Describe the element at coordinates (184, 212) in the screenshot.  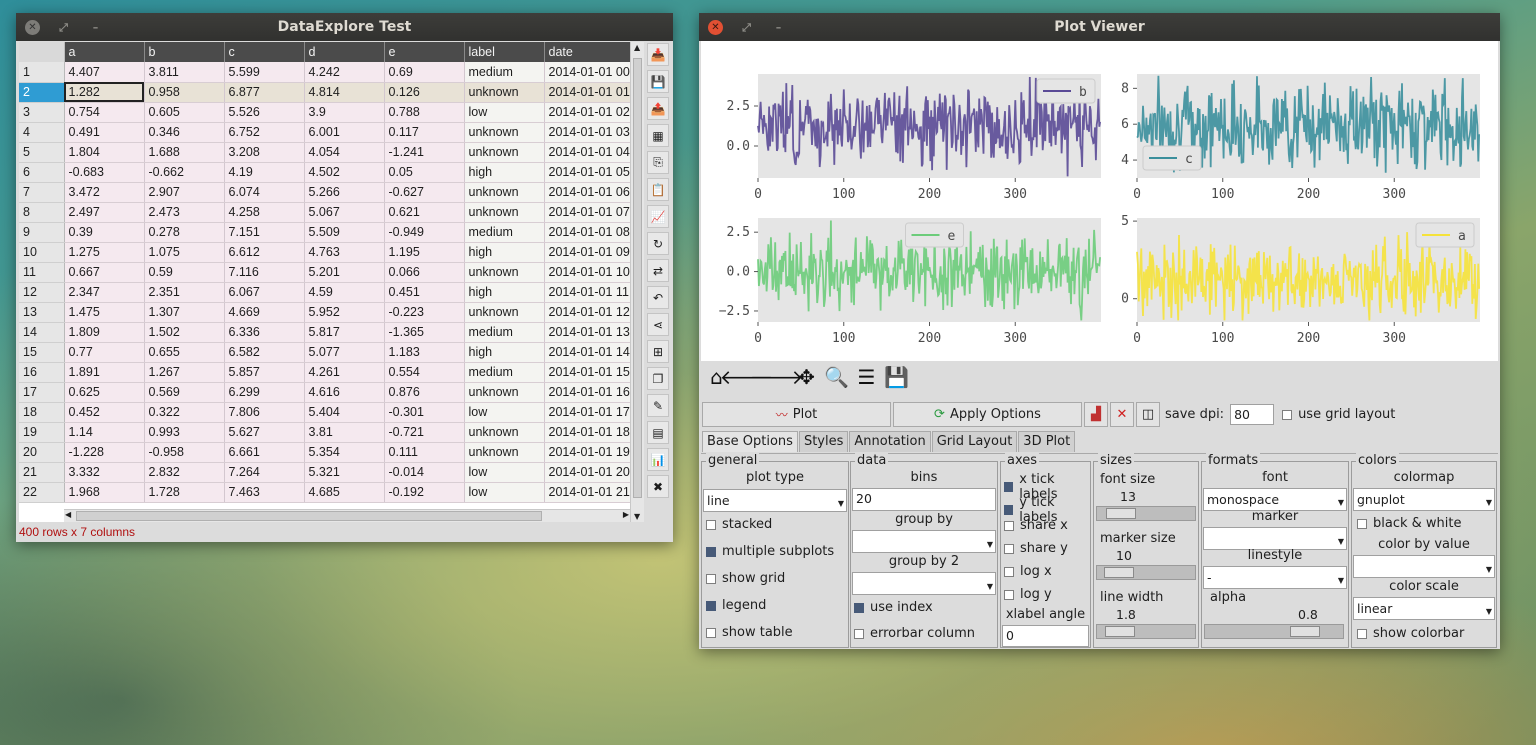
I see `table-cell: 2.473` at that location.